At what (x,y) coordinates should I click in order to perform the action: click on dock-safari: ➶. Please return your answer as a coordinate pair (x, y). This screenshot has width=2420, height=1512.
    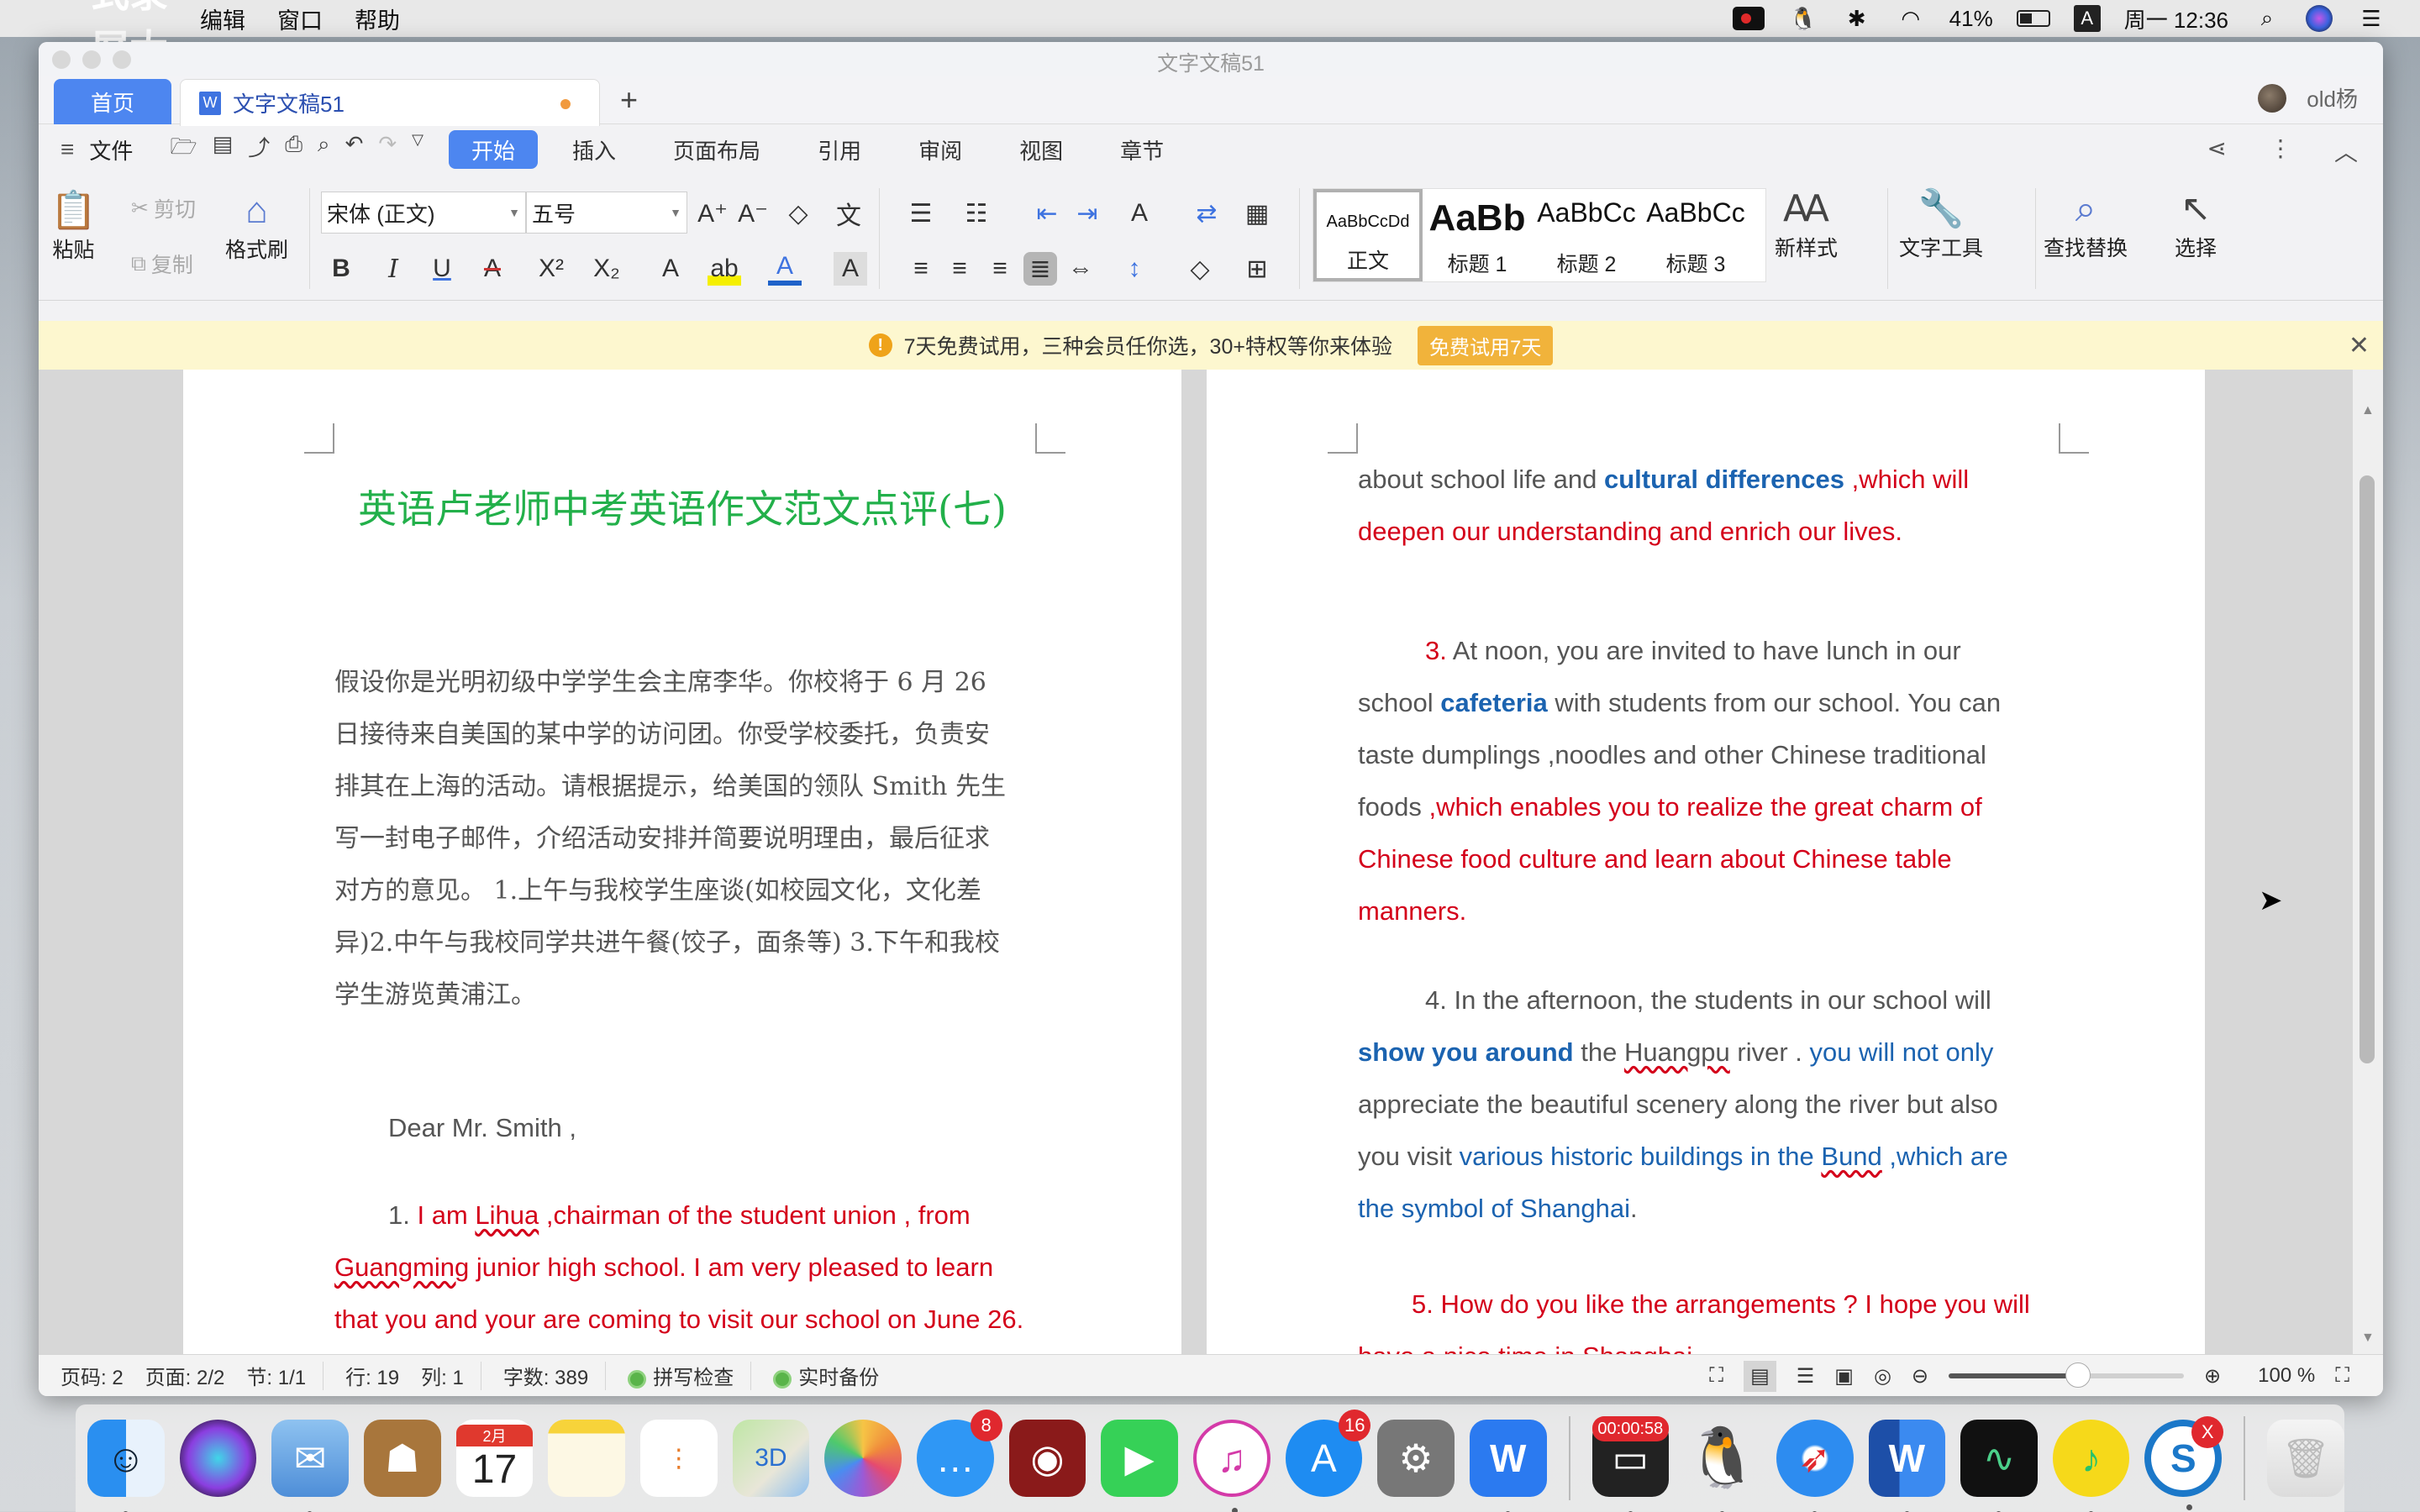
    Looking at the image, I should click on (1815, 1466).